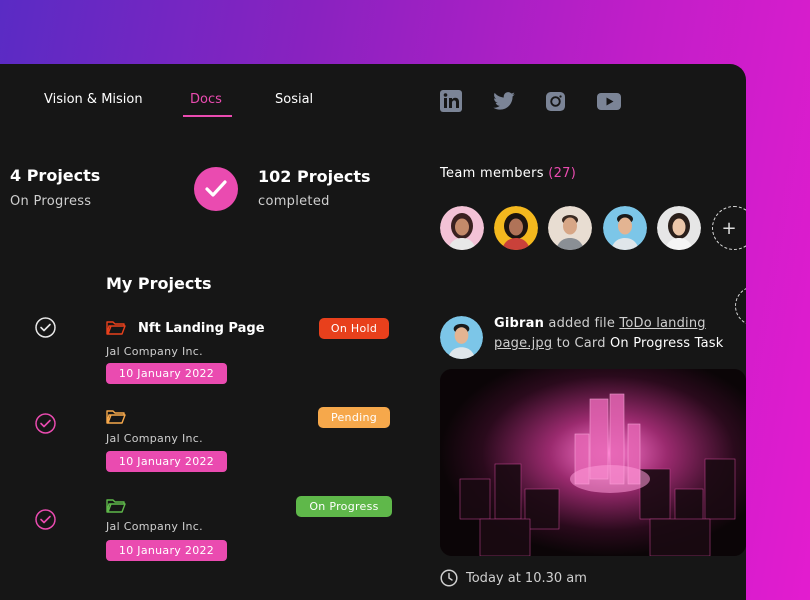 This screenshot has height=600, width=810. I want to click on youtube-icon, so click(609, 101).